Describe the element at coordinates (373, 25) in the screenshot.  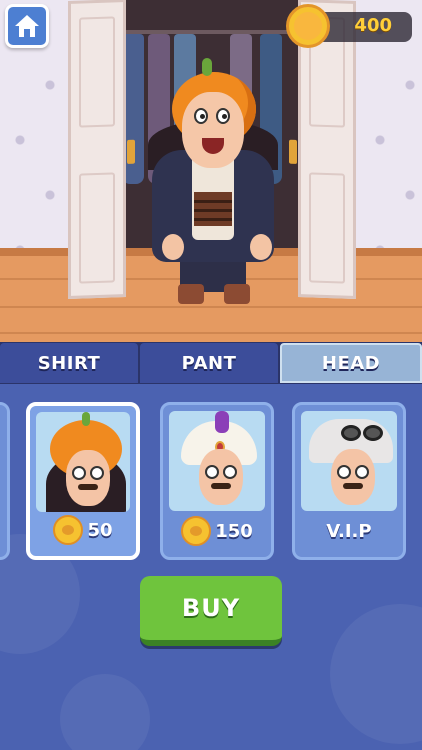
I see `coin-amount: 400` at that location.